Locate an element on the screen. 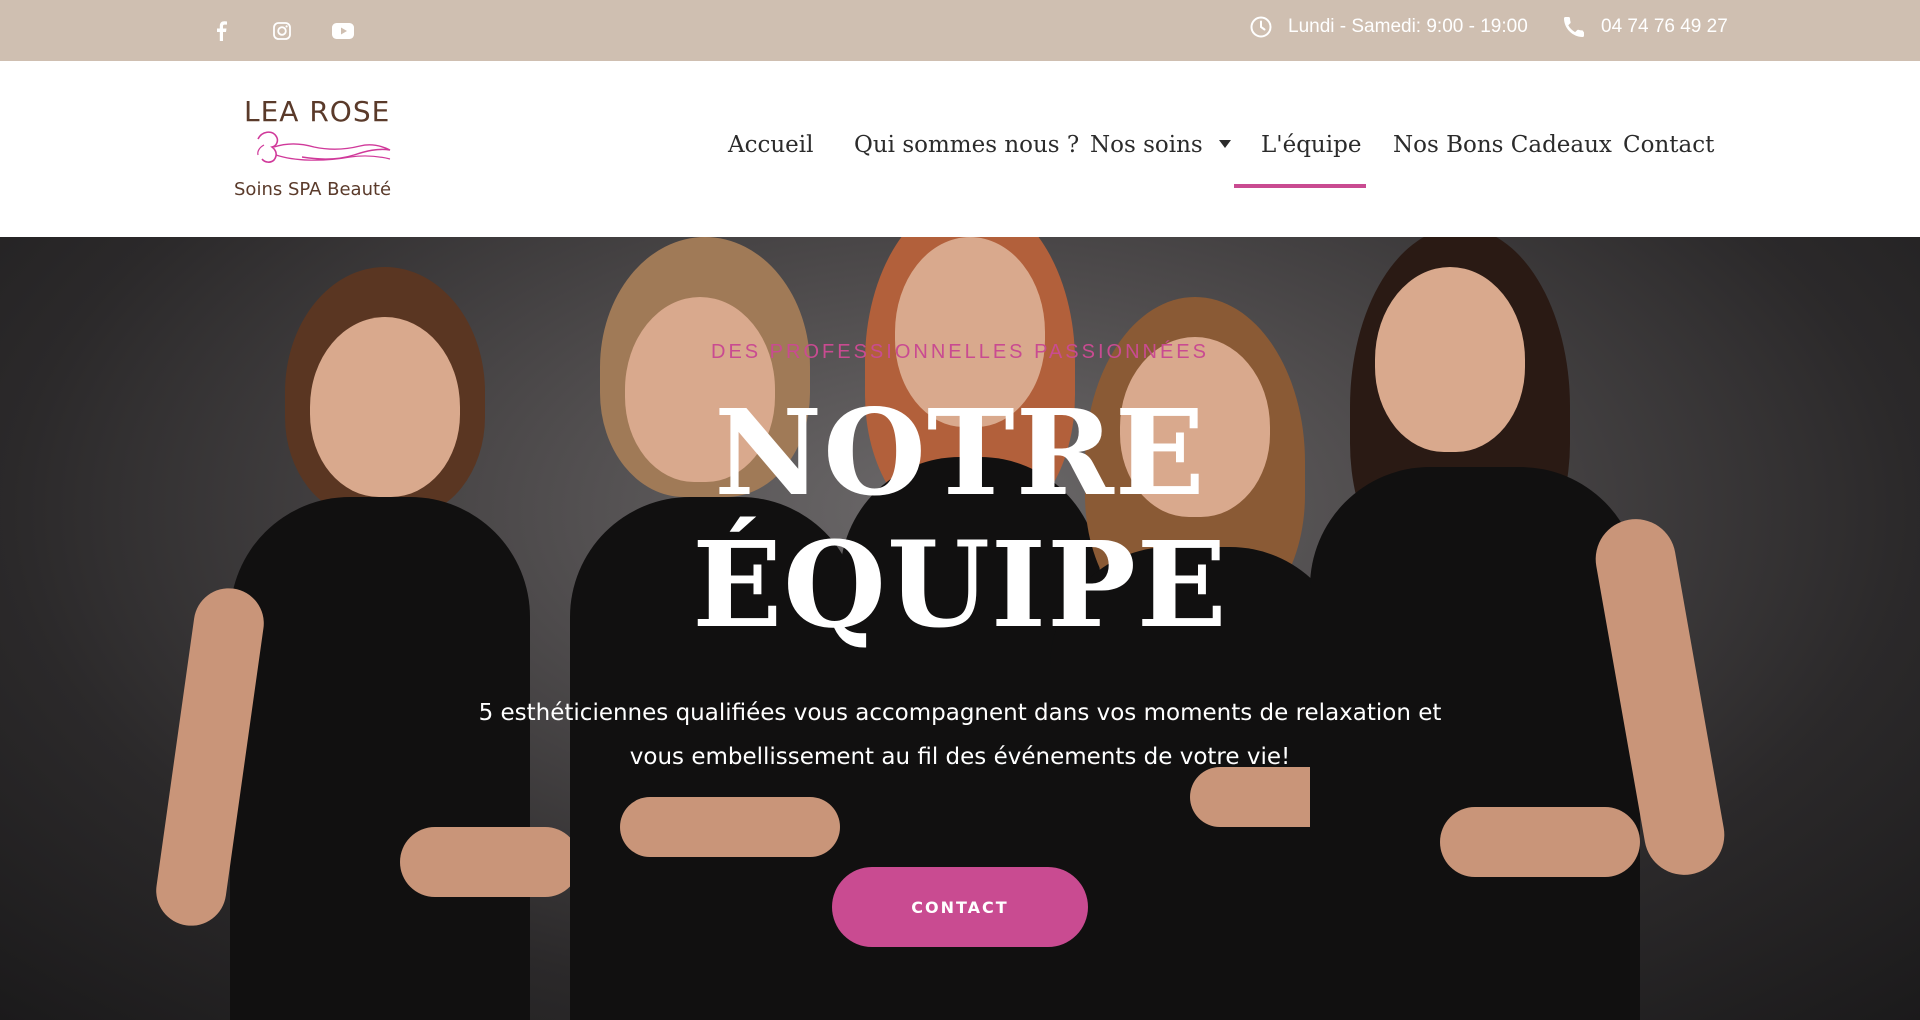 This screenshot has height=1020, width=1920. clock-icon is located at coordinates (1261, 27).